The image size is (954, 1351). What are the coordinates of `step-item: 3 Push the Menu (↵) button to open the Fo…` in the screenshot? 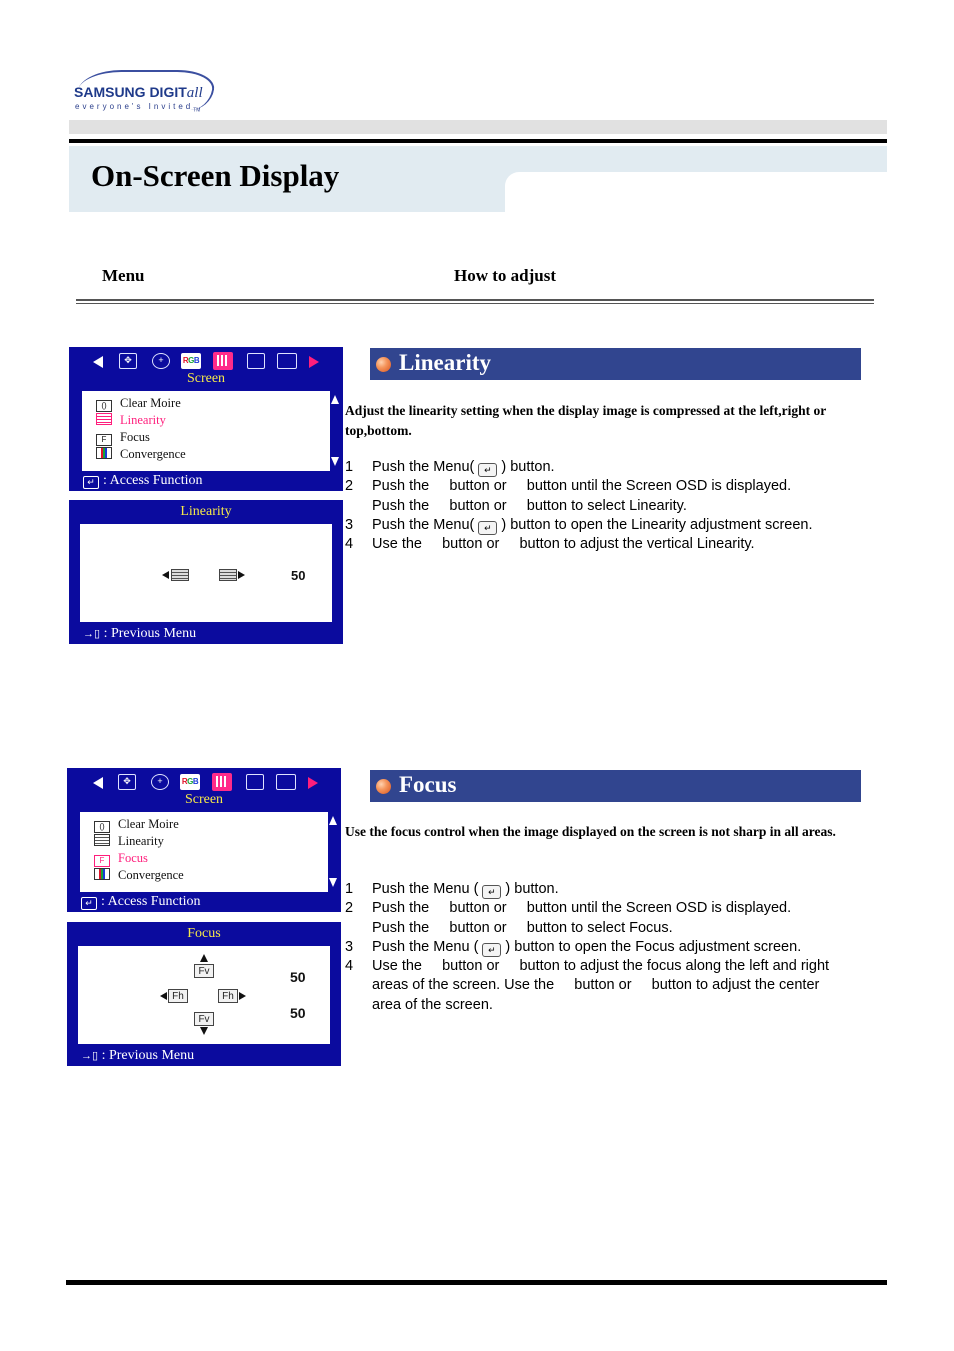 It's located at (573, 947).